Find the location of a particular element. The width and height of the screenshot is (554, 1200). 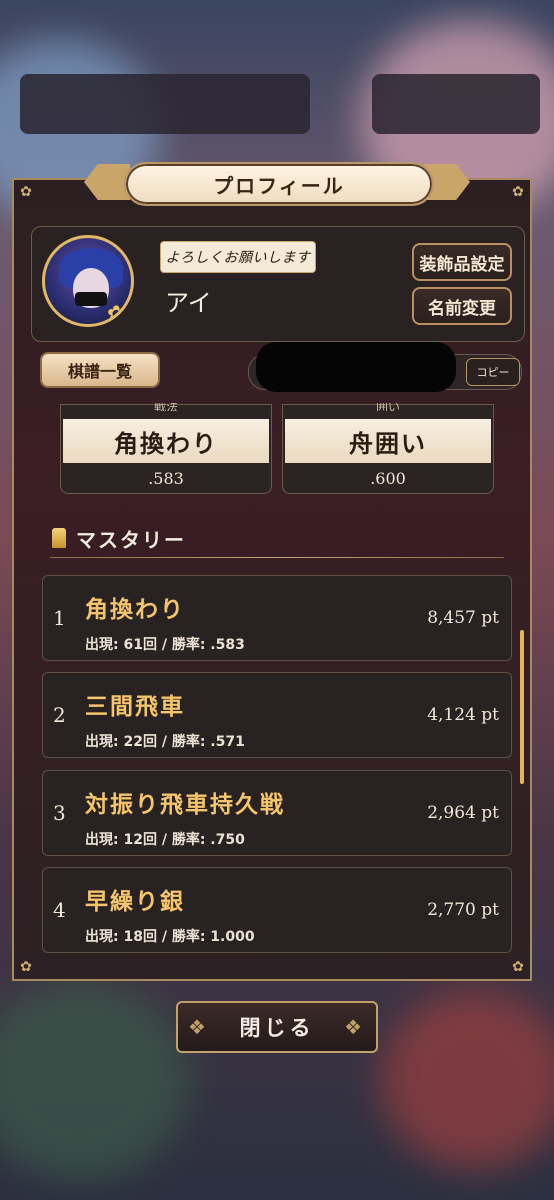

close-button-label: 閉じる is located at coordinates (277, 1028).